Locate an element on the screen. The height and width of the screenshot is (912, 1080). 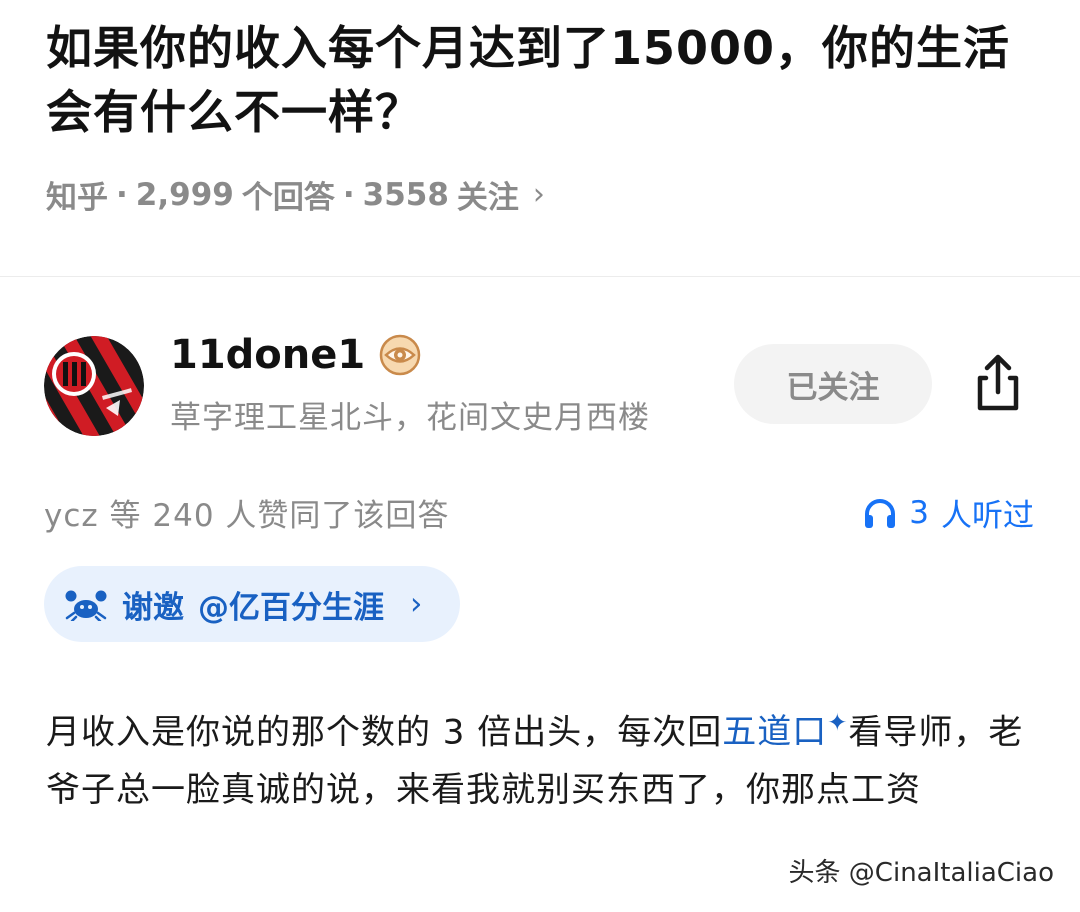
listen-label: 人听过 is located at coordinates (987, 516).